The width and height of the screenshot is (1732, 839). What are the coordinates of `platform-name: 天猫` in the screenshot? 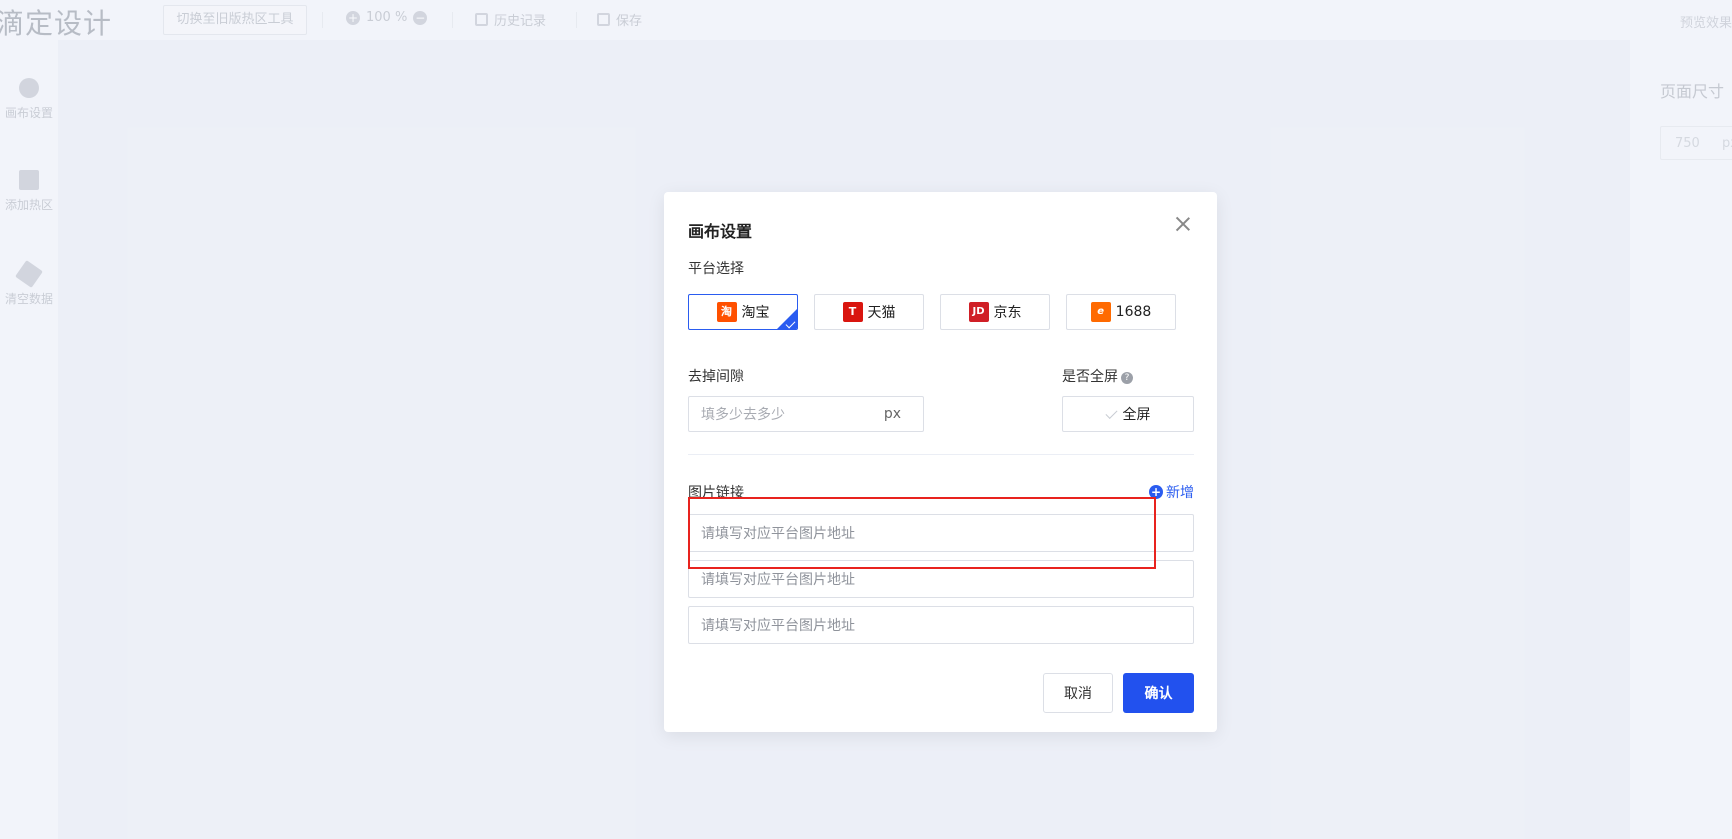 It's located at (881, 313).